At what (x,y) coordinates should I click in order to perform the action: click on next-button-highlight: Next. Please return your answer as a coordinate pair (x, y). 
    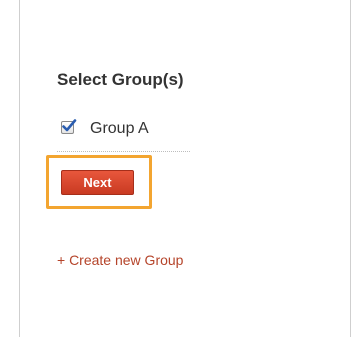
    Looking at the image, I should click on (99, 182).